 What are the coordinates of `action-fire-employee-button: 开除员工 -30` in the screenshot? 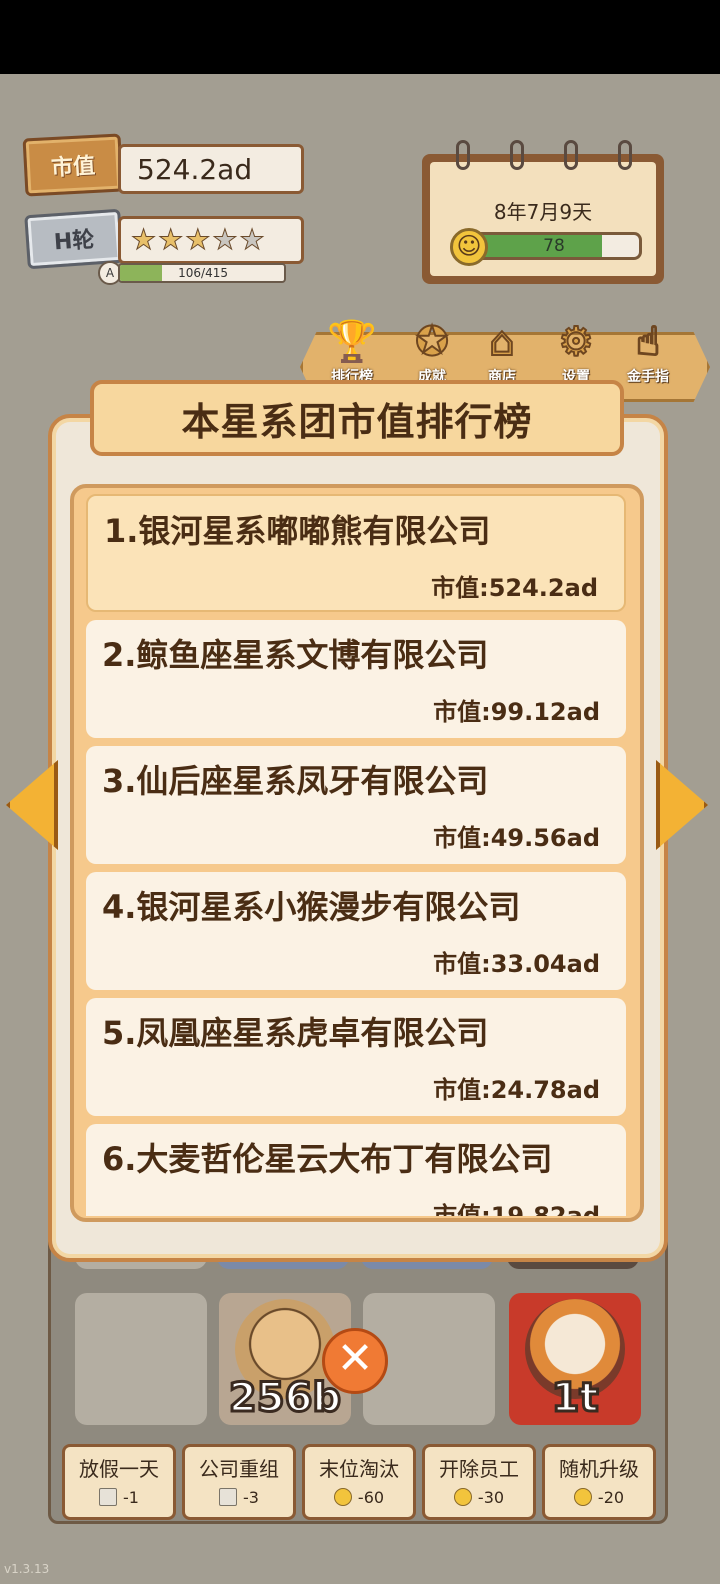 It's located at (479, 1482).